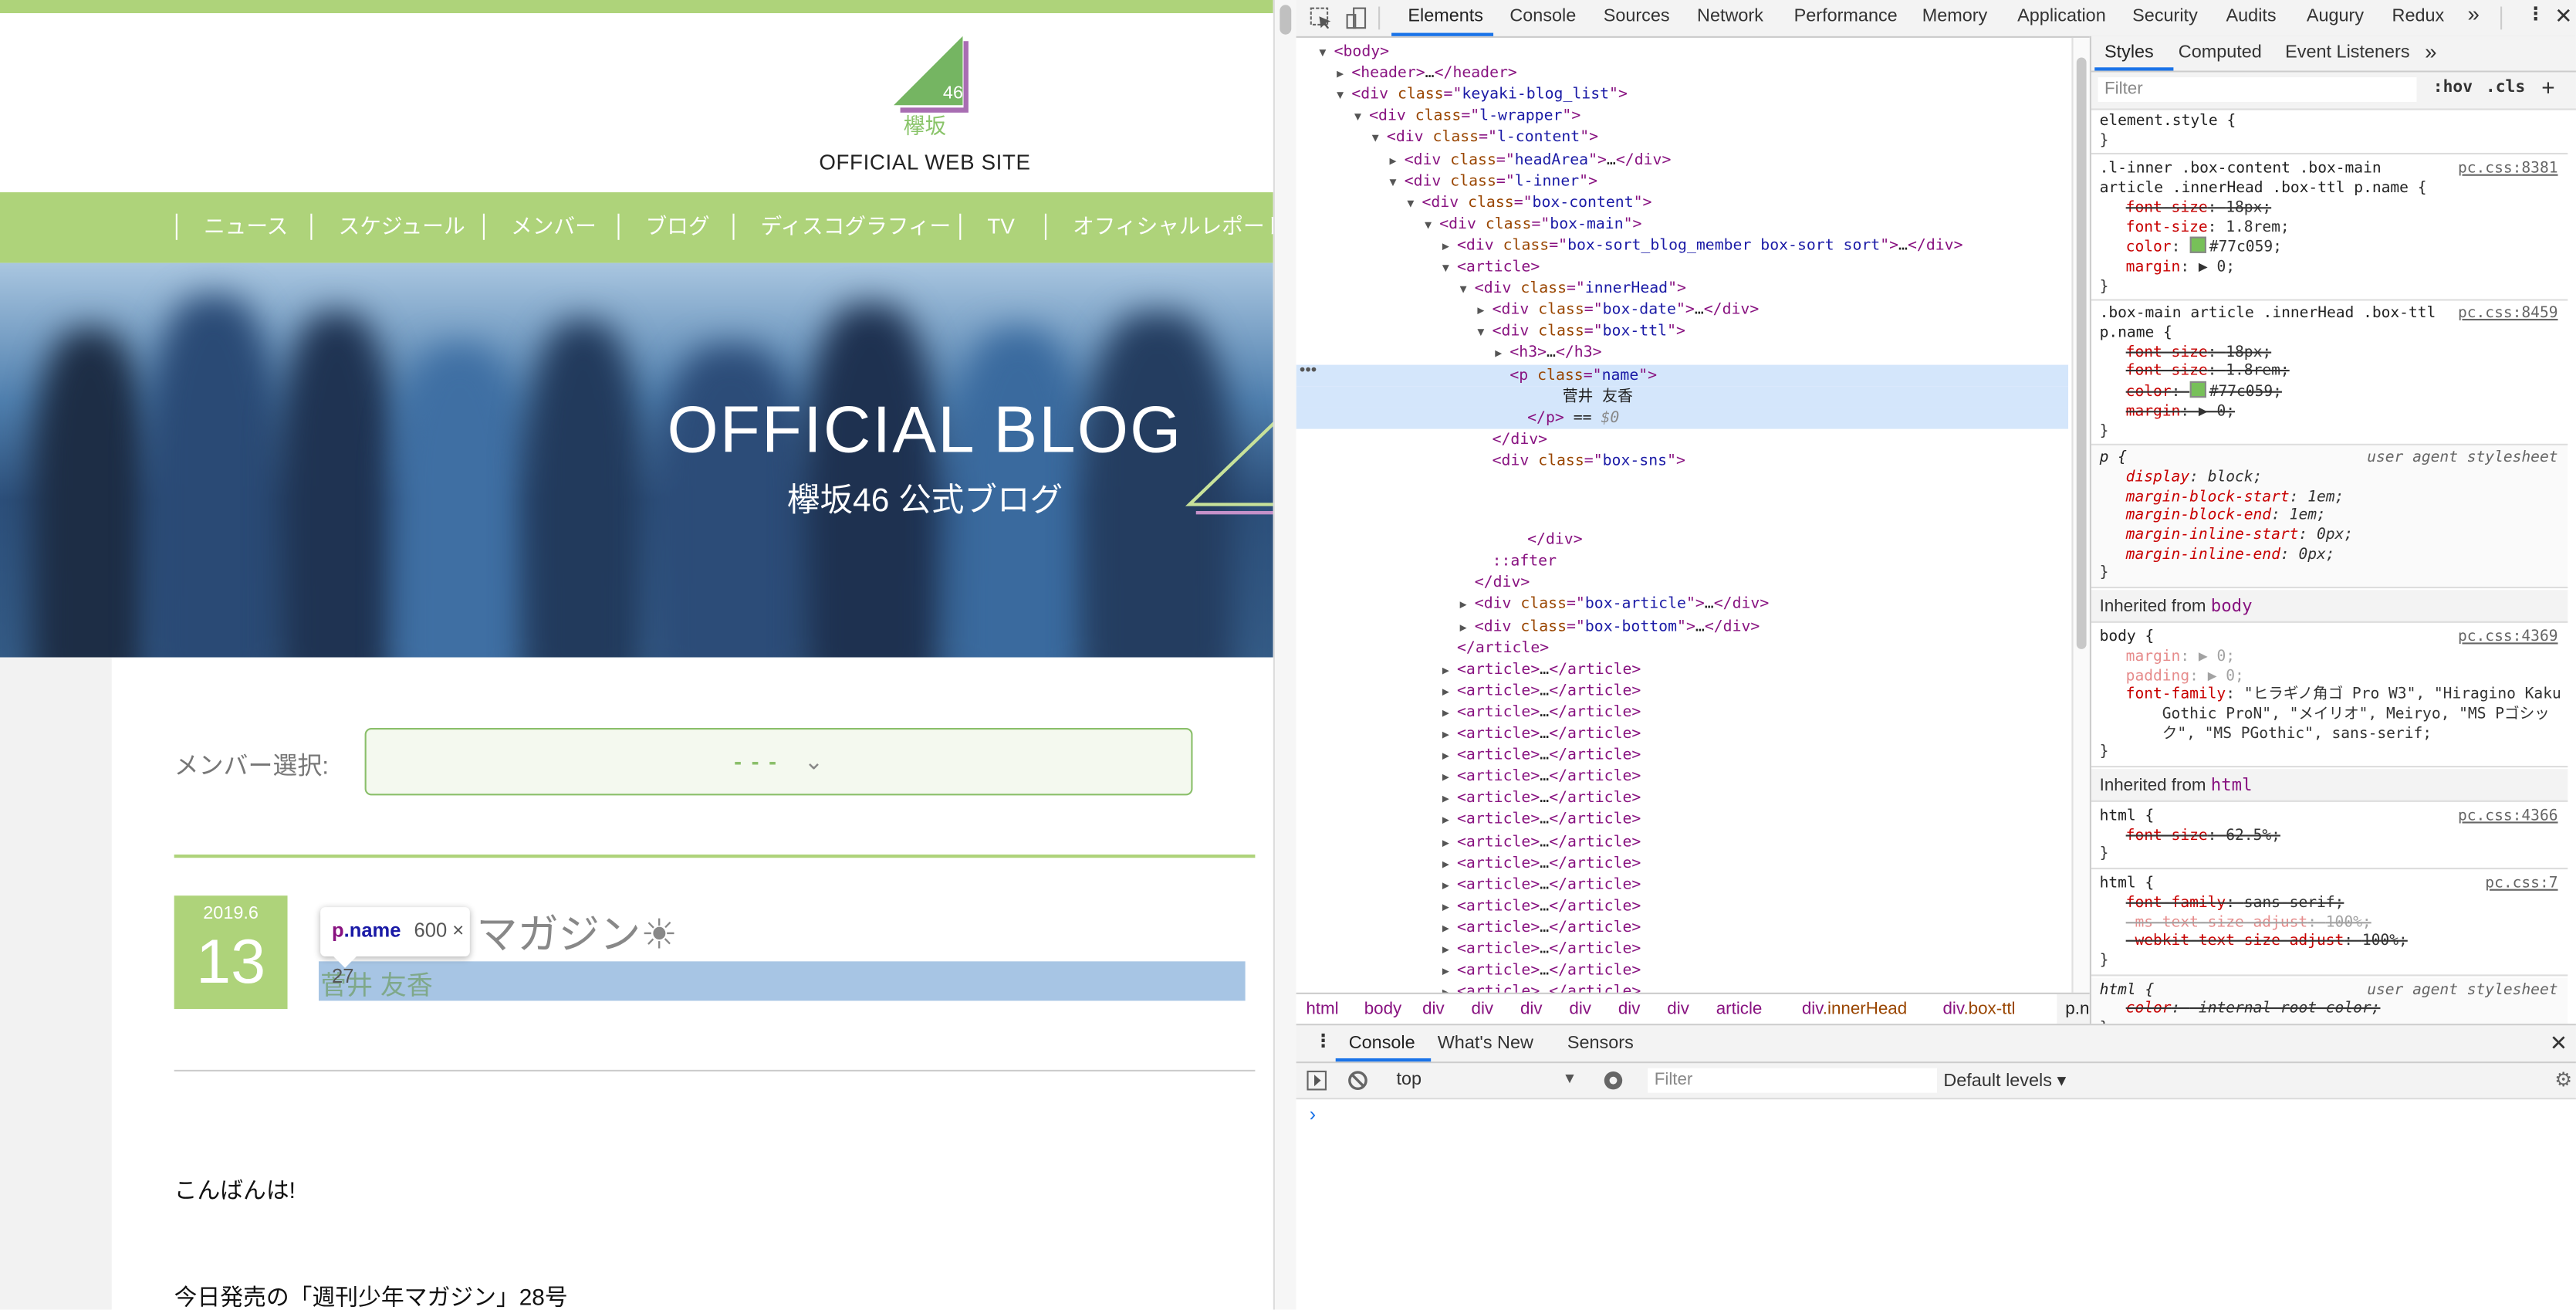 The width and height of the screenshot is (2576, 1310). Describe the element at coordinates (2508, 170) in the screenshot. I see `rule-source-link: pc.css:8381` at that location.